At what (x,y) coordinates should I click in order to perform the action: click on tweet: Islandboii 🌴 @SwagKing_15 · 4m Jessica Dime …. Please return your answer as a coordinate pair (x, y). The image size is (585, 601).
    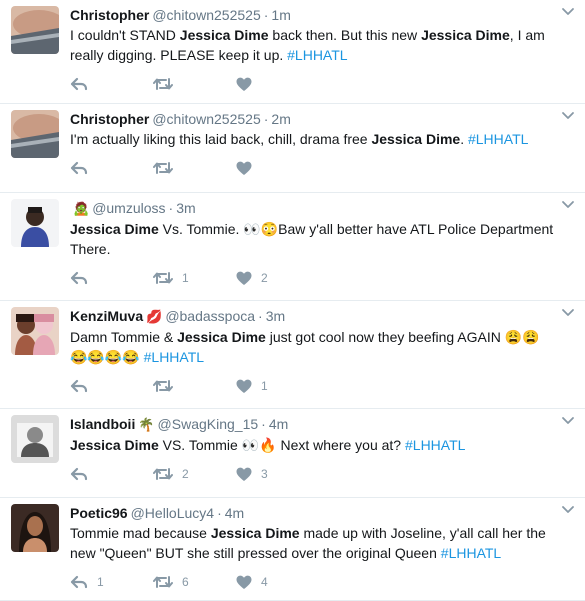
    Looking at the image, I should click on (292, 453).